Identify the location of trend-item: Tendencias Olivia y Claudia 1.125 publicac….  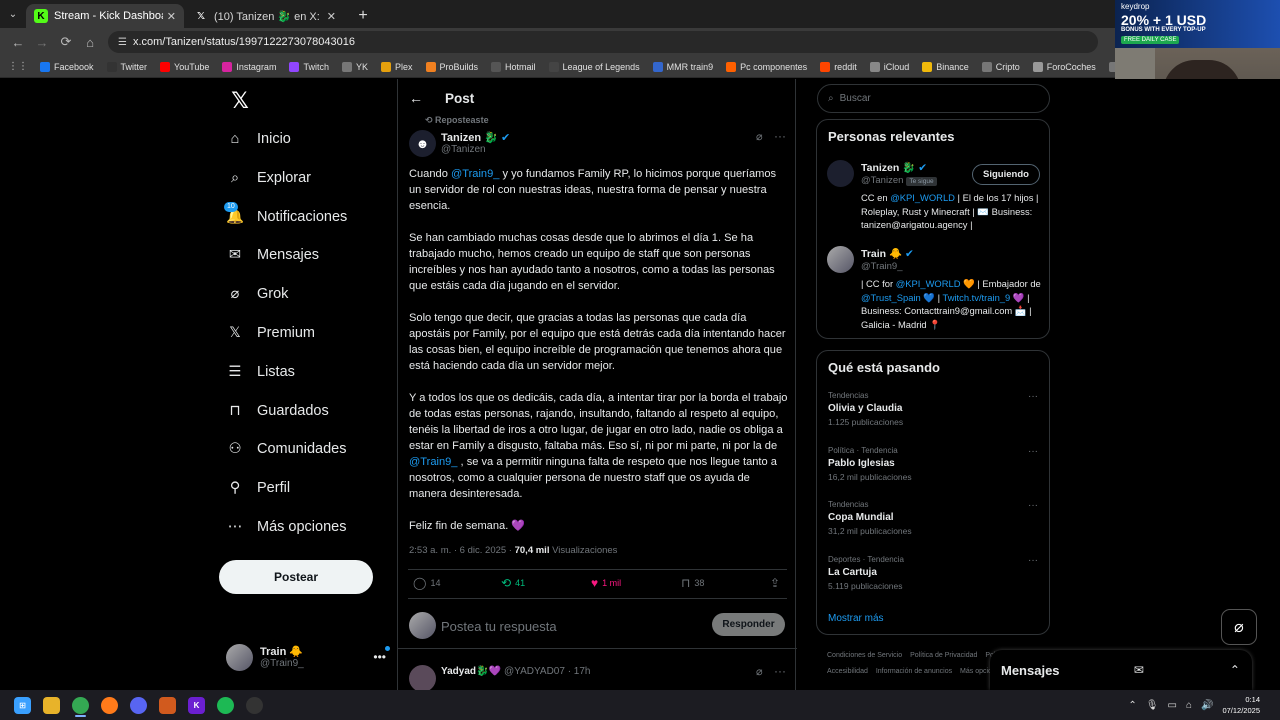
(934, 409).